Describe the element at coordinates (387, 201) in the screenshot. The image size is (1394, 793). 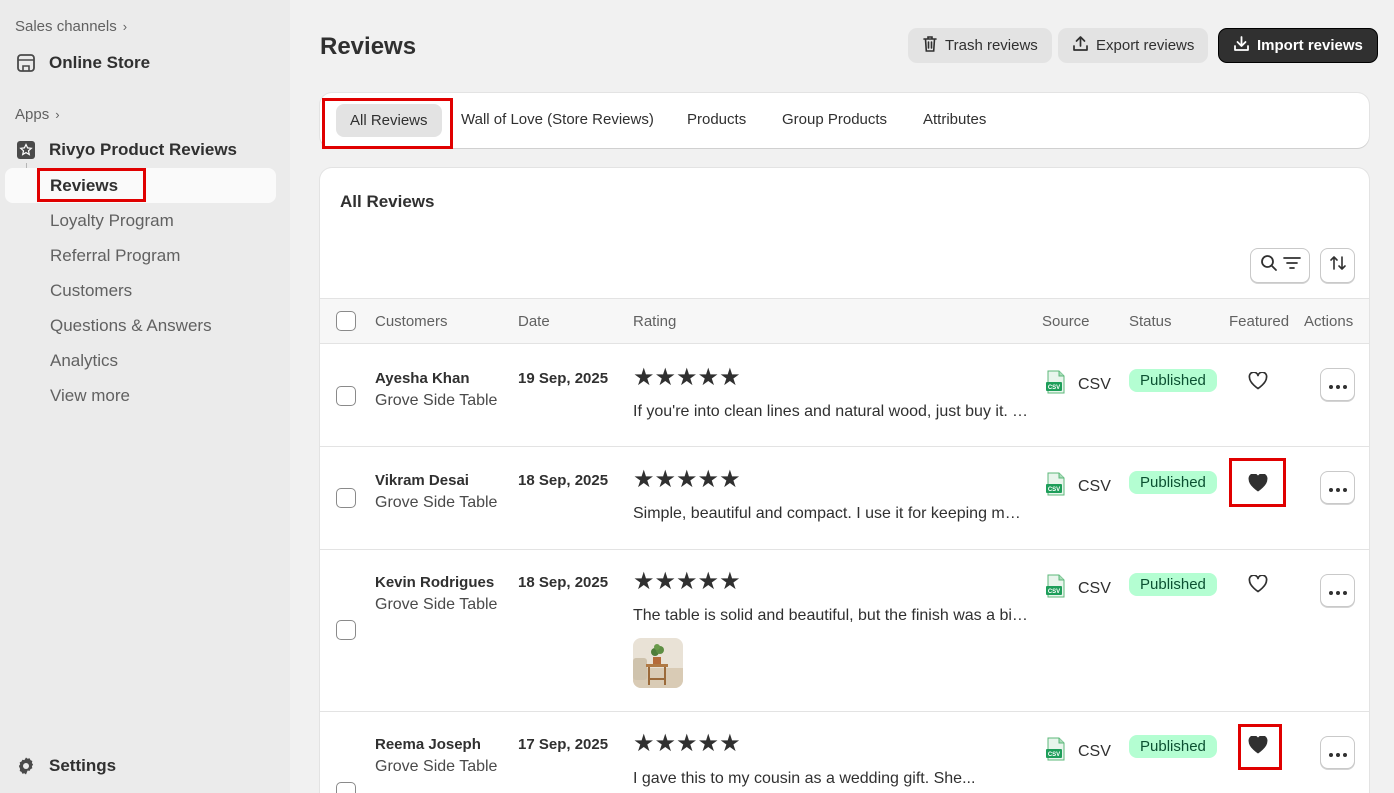
I see `card-title: All Reviews` at that location.